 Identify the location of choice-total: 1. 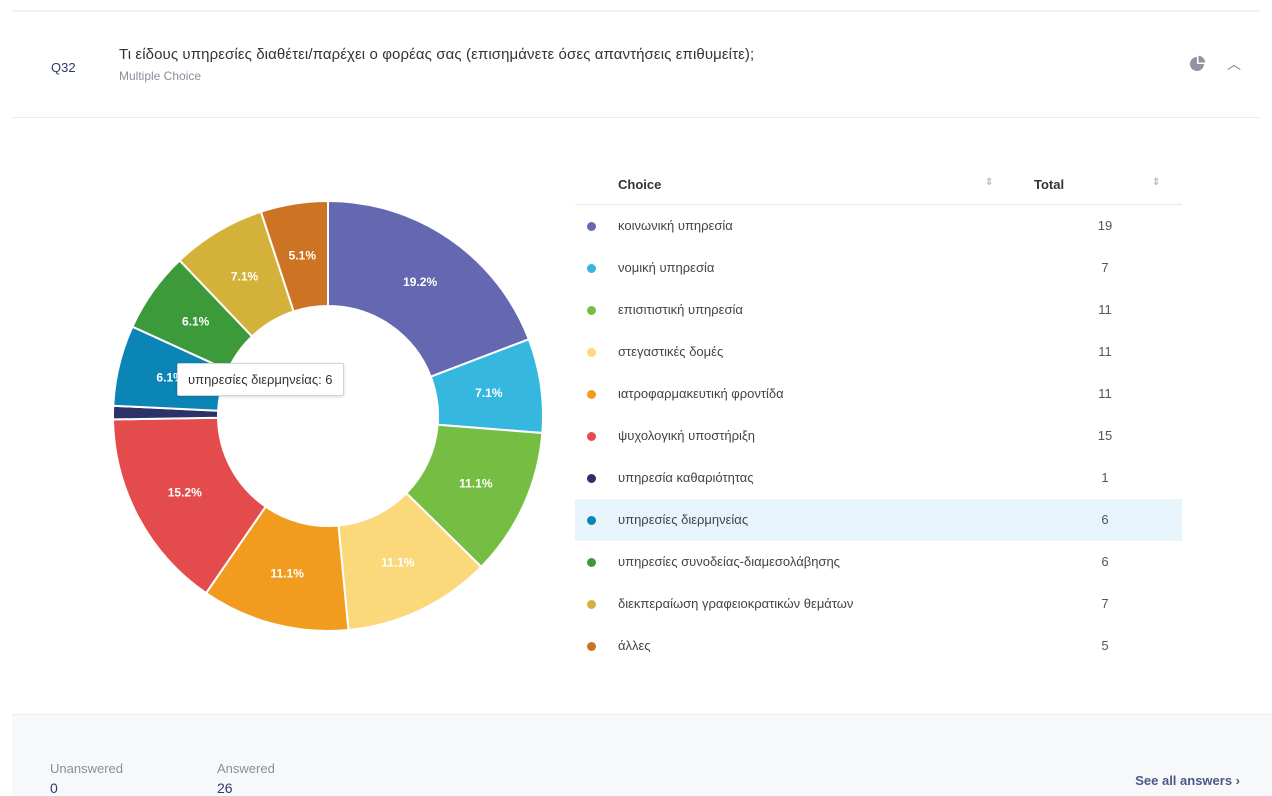
(1105, 477).